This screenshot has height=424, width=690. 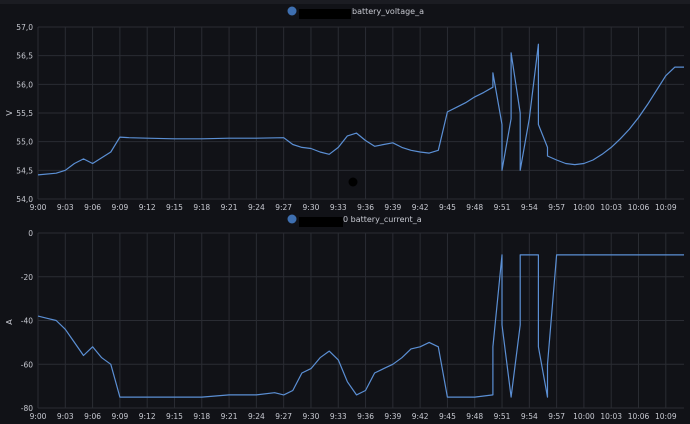 What do you see at coordinates (9, 322) in the screenshot?
I see `y-axis-label: A` at bounding box center [9, 322].